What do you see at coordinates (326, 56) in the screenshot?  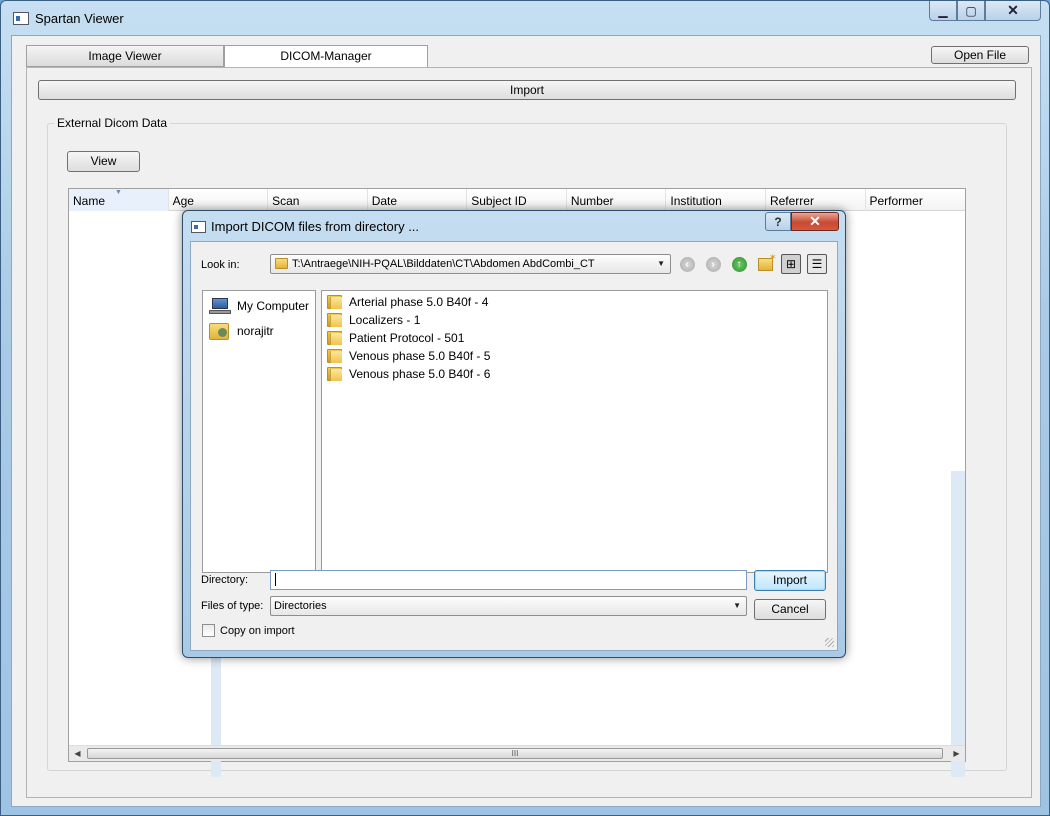 I see `tab-dicom-manager: DICOM-Manager` at bounding box center [326, 56].